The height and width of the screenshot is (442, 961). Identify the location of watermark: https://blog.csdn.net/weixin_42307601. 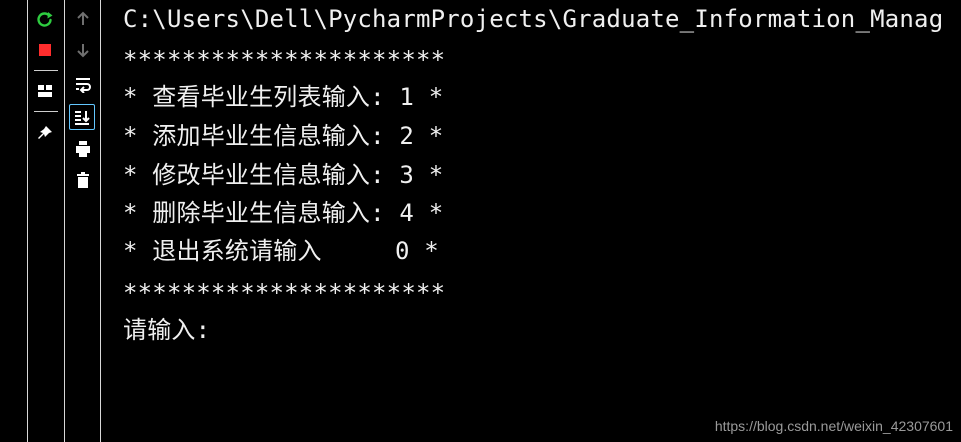
(833, 426).